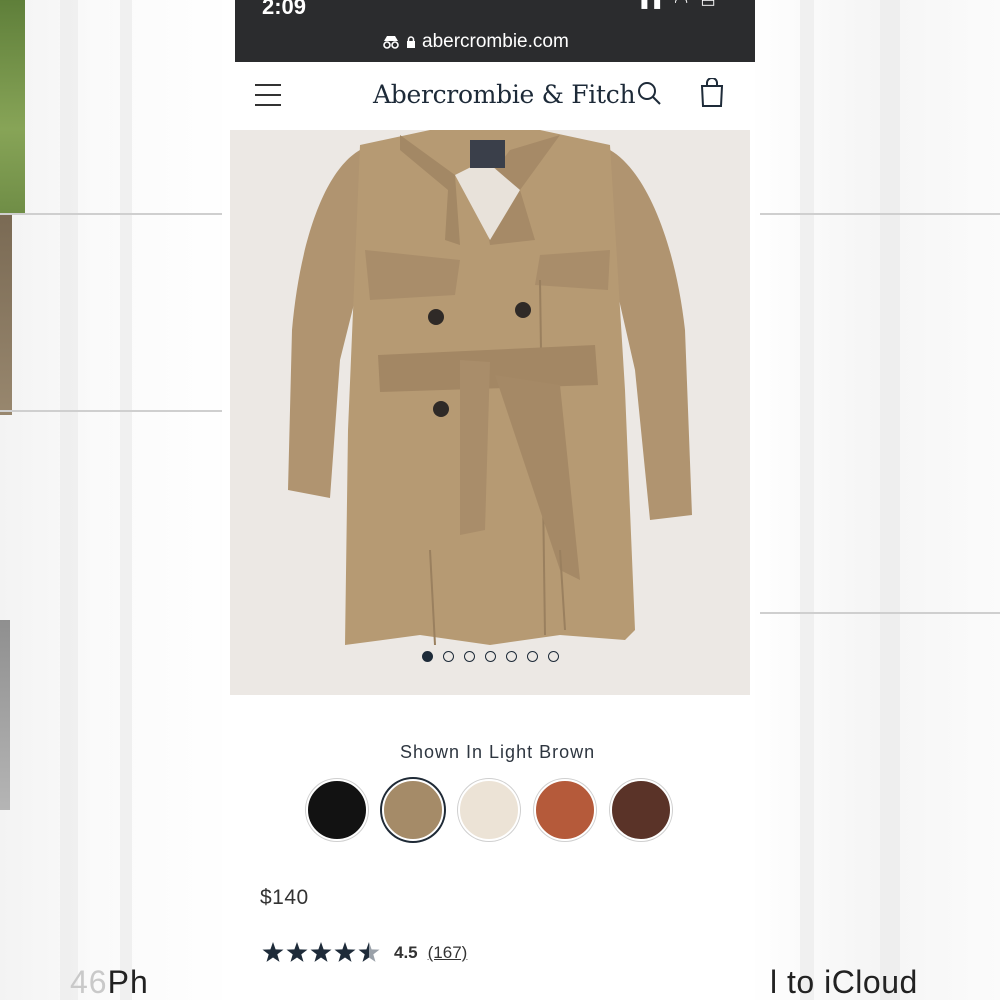 The height and width of the screenshot is (1001, 1000). Describe the element at coordinates (406, 952) in the screenshot. I see `rating-value: 4.5` at that location.